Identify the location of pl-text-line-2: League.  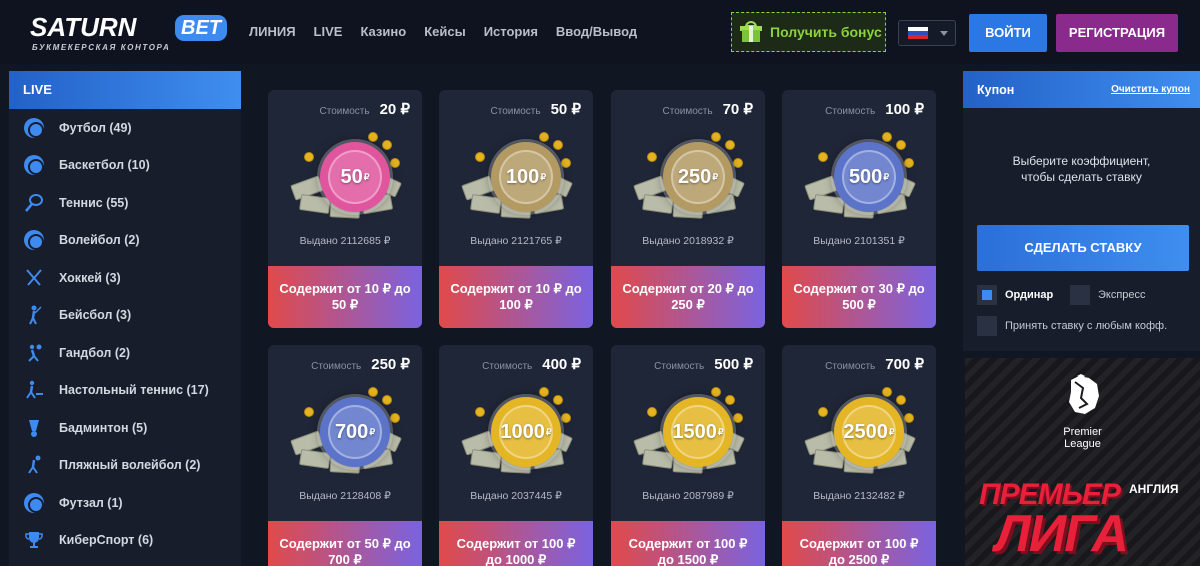
(1082, 444).